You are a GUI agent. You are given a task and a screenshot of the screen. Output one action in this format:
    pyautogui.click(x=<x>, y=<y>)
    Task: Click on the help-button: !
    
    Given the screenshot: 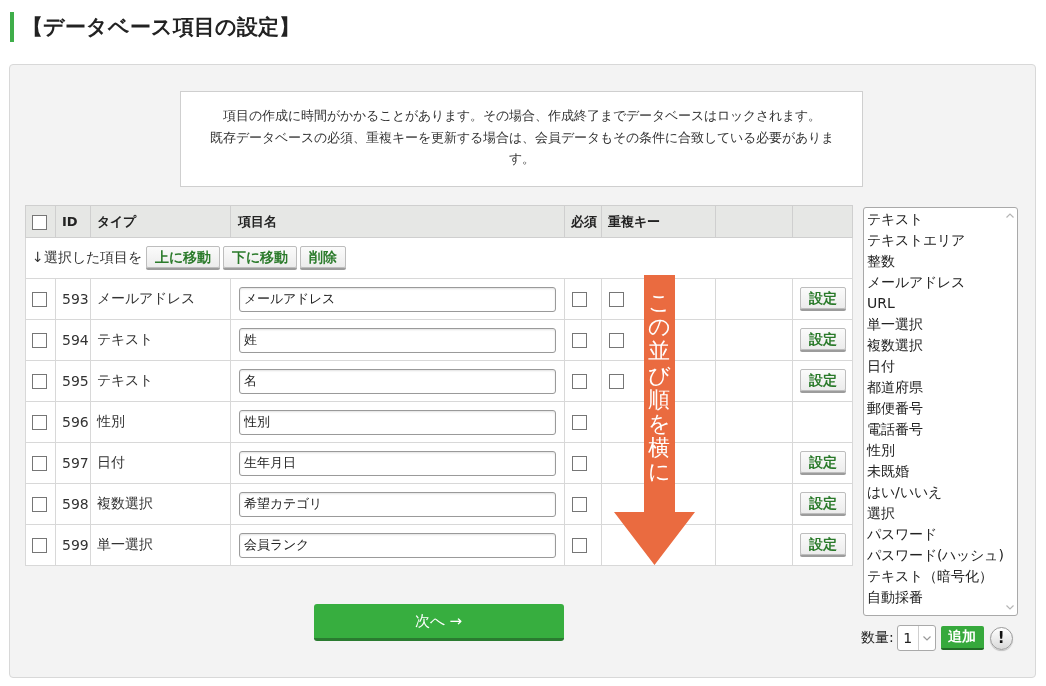 What is the action you would take?
    pyautogui.click(x=1001, y=638)
    